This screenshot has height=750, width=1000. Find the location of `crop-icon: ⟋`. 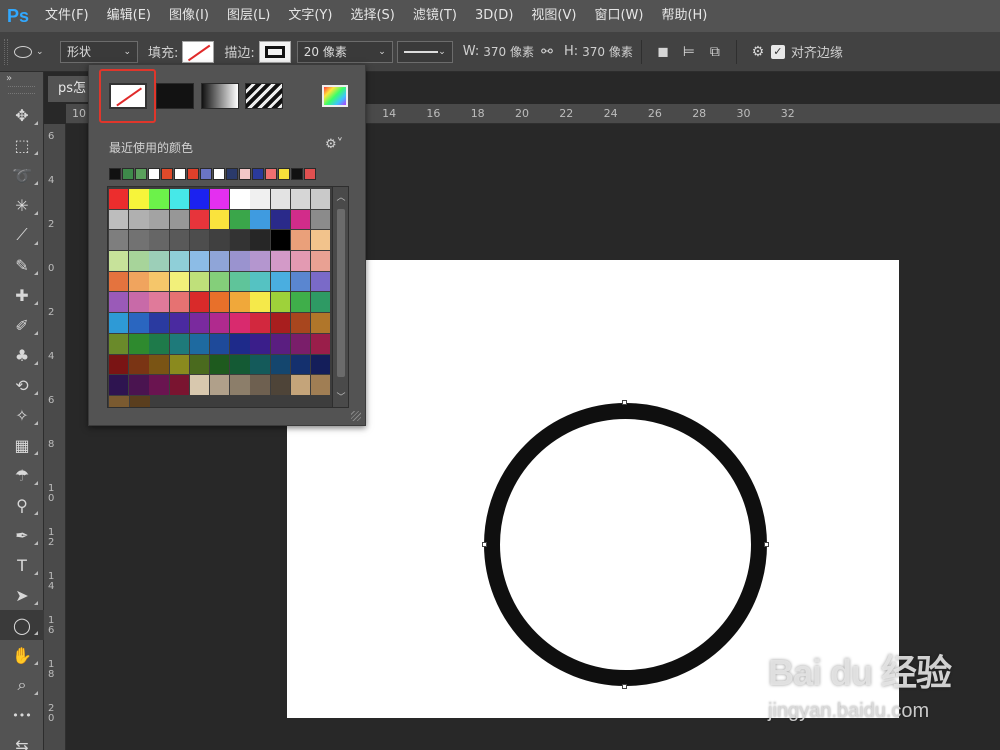

crop-icon: ⟋ is located at coordinates (22, 235).